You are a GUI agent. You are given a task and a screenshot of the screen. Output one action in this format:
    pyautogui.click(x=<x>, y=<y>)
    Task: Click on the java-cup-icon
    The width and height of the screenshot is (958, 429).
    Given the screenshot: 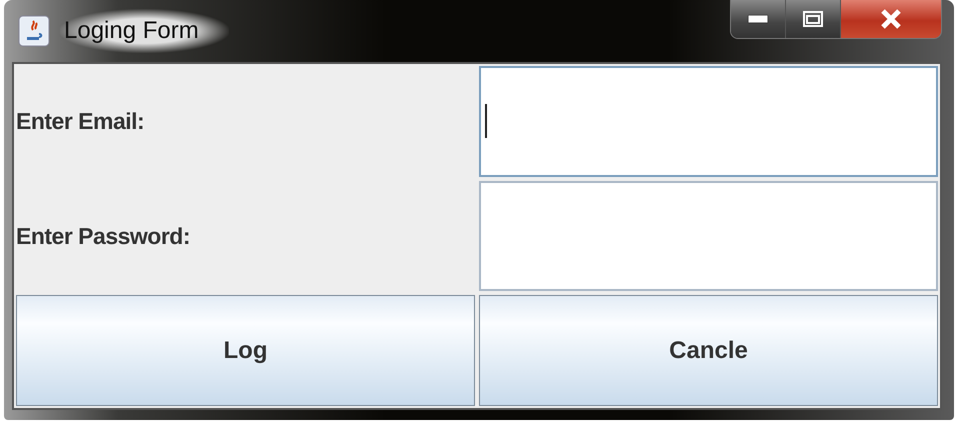 What is the action you would take?
    pyautogui.click(x=34, y=31)
    